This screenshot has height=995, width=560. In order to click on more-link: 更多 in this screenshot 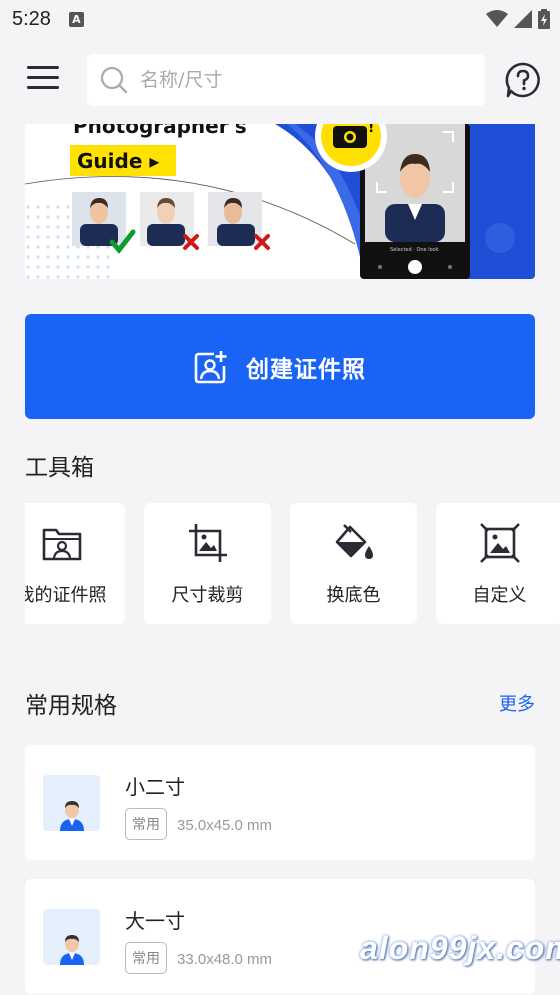, I will do `click(517, 703)`.